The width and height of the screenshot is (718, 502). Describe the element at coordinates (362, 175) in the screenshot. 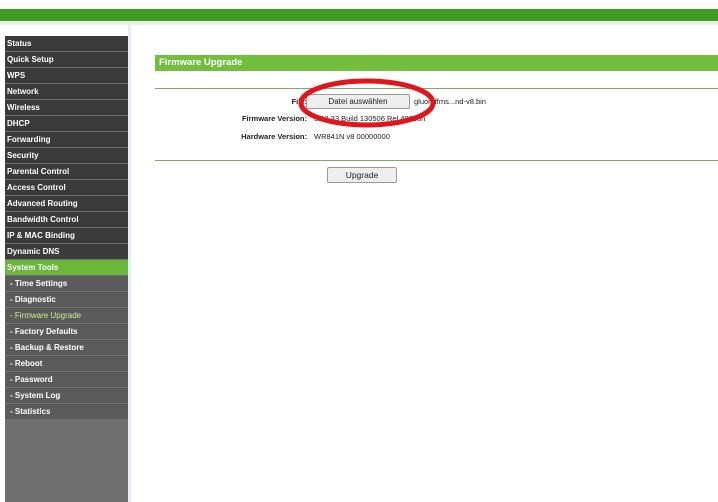

I see `upgrade-button: Upgrade` at that location.